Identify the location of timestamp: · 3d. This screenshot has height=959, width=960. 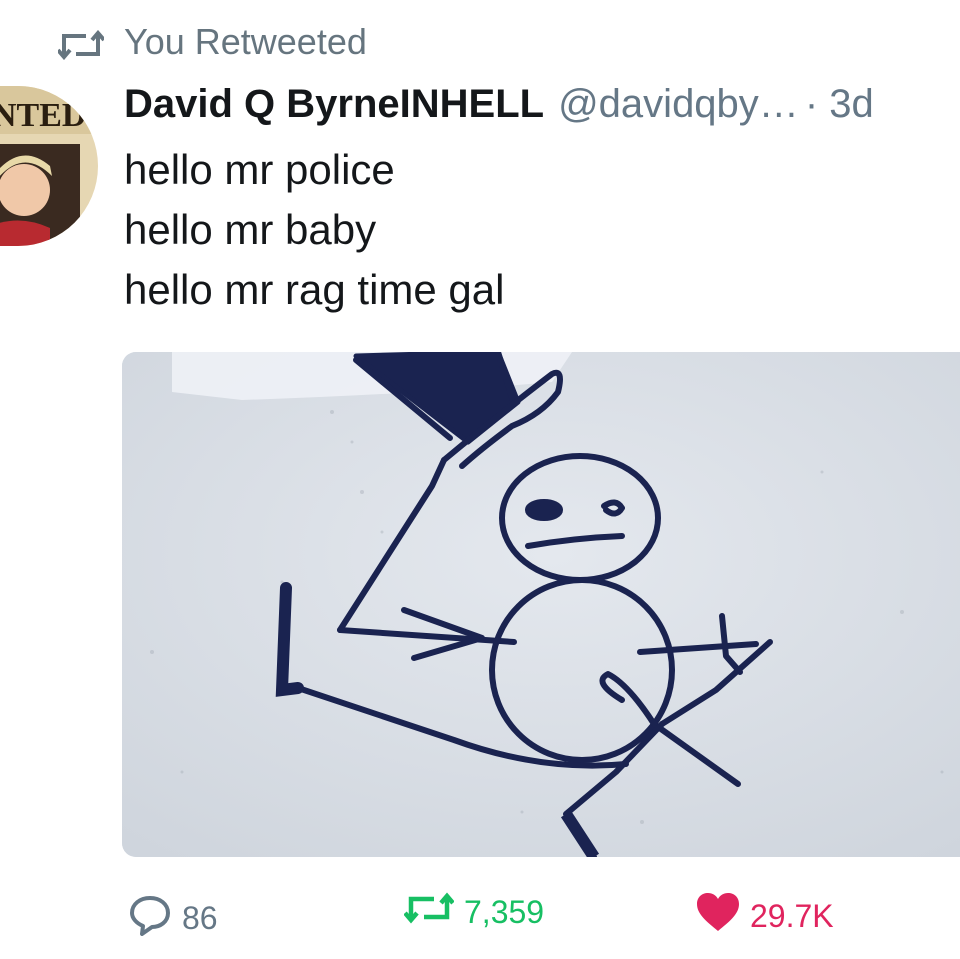
(839, 104).